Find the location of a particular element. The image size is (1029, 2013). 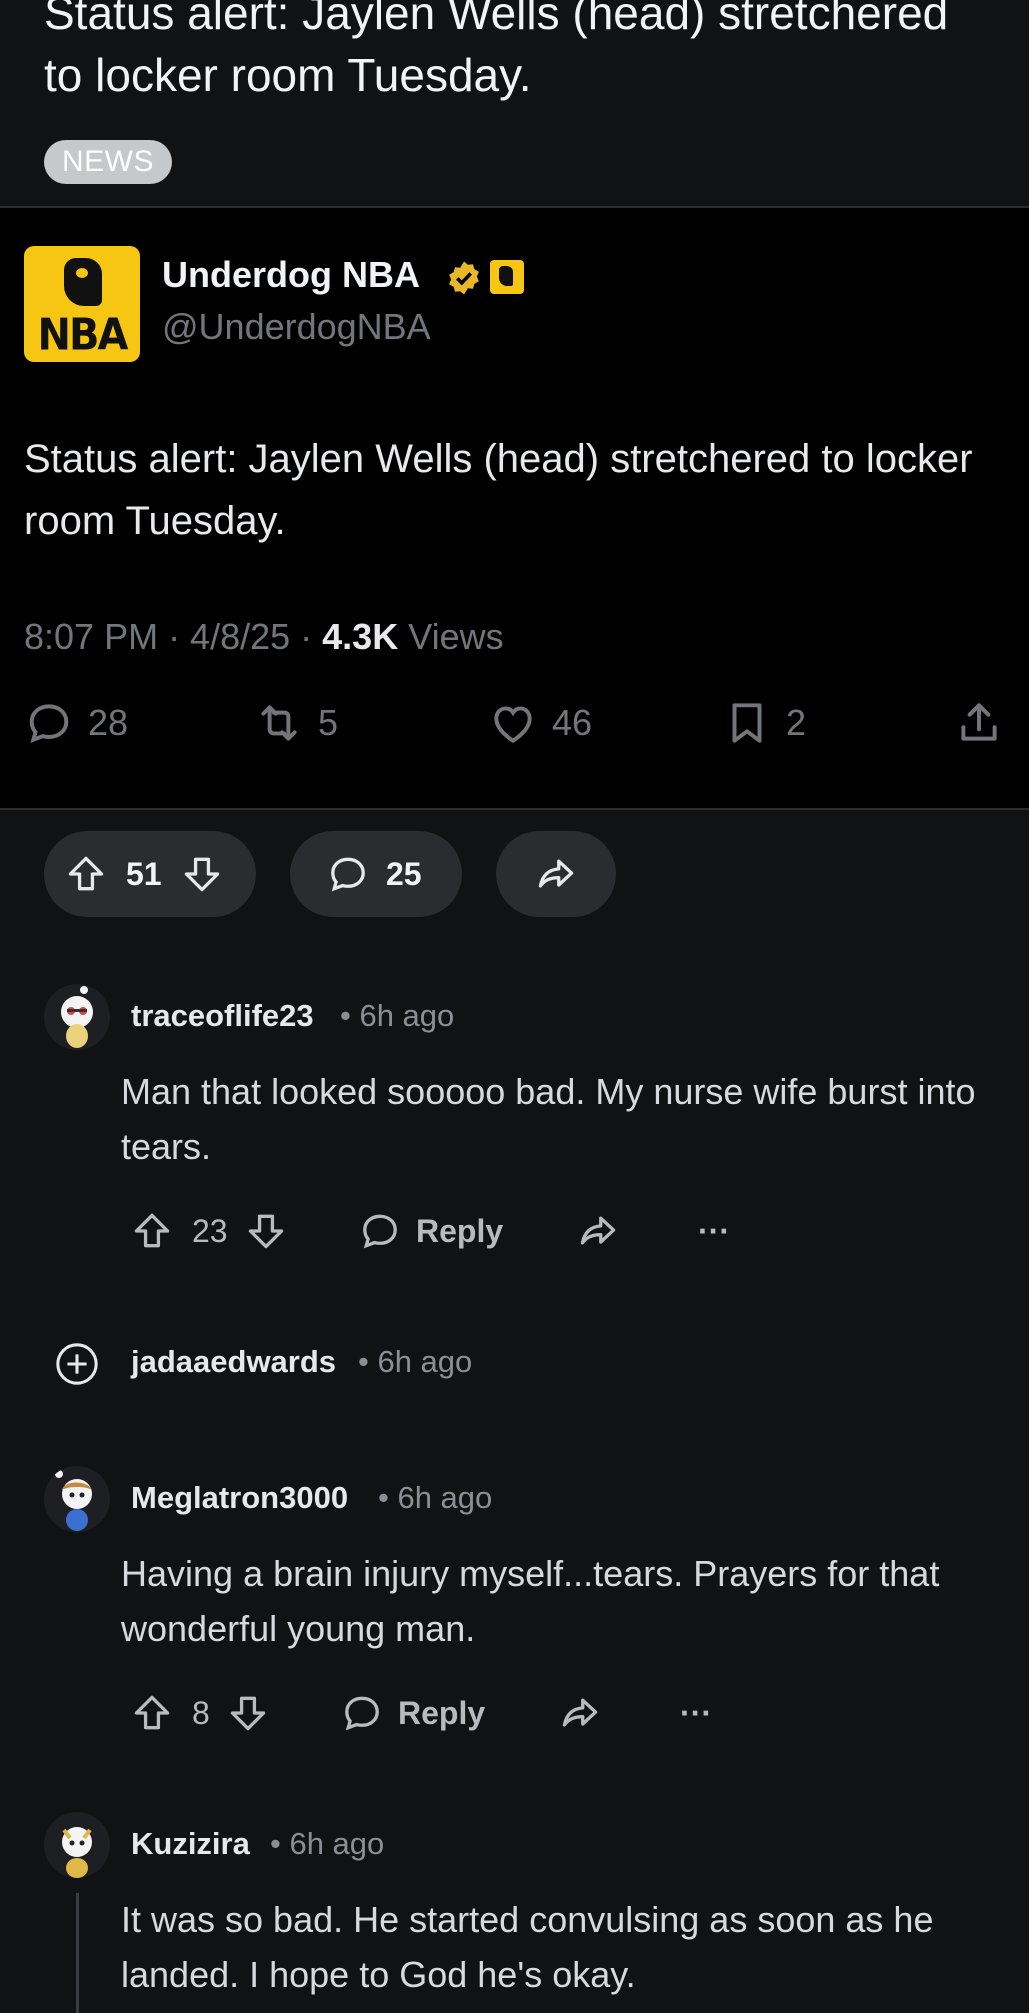

tweet-bookmark-button: 2 is located at coordinates (764, 723).